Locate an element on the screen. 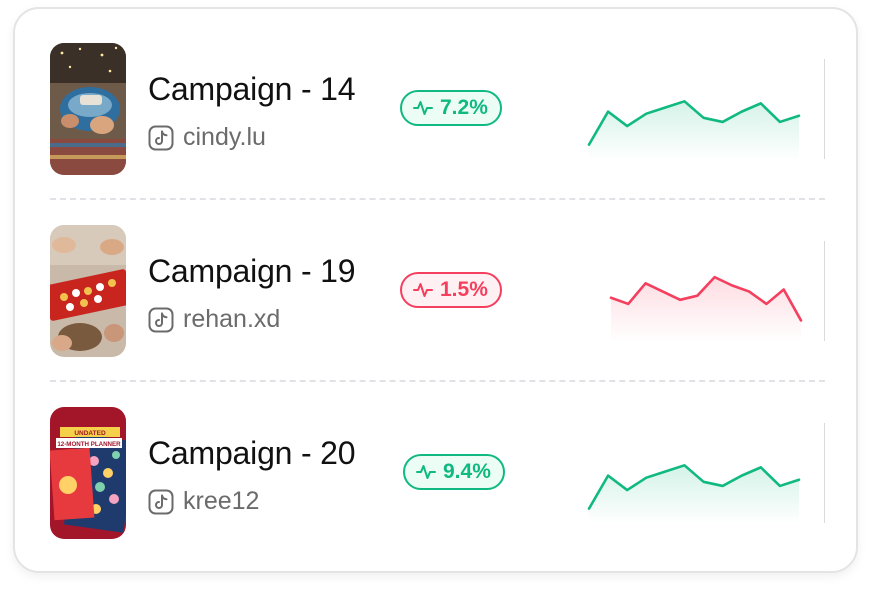 This screenshot has height=594, width=873. planner-label-line2: 12-MONTH PLANNER is located at coordinates (89, 444).